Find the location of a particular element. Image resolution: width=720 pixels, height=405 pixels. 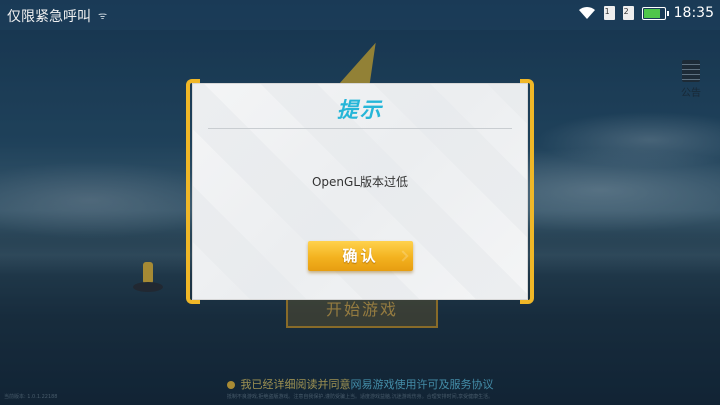

wifi-icon is located at coordinates (586, 12).